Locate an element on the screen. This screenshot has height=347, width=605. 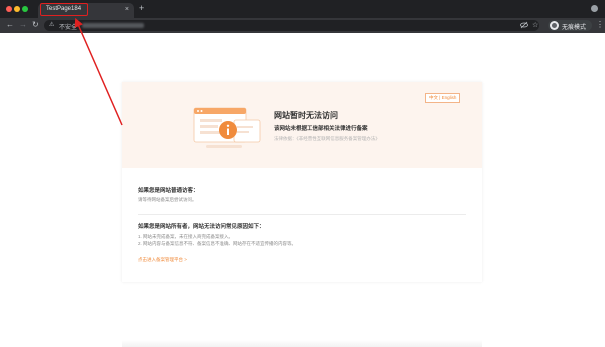
owner-reason-2: 2. 网站内容与备案信息不符、备案信息不准确、网站存在不适宜传播的内容等。 is located at coordinates (217, 243).